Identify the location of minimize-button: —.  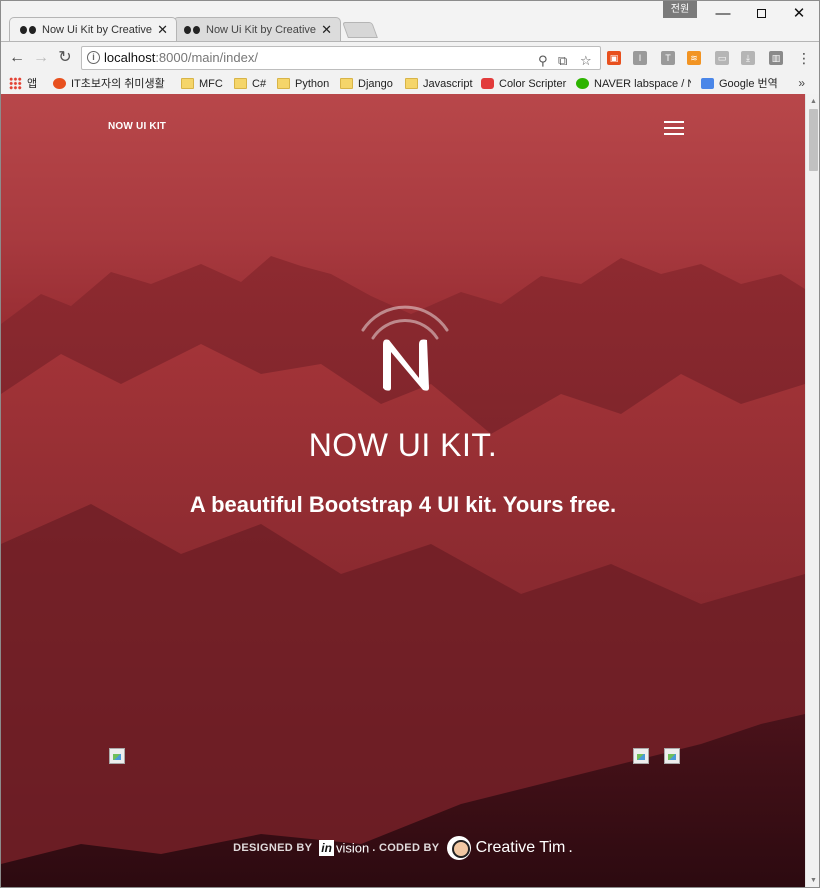
(723, 14).